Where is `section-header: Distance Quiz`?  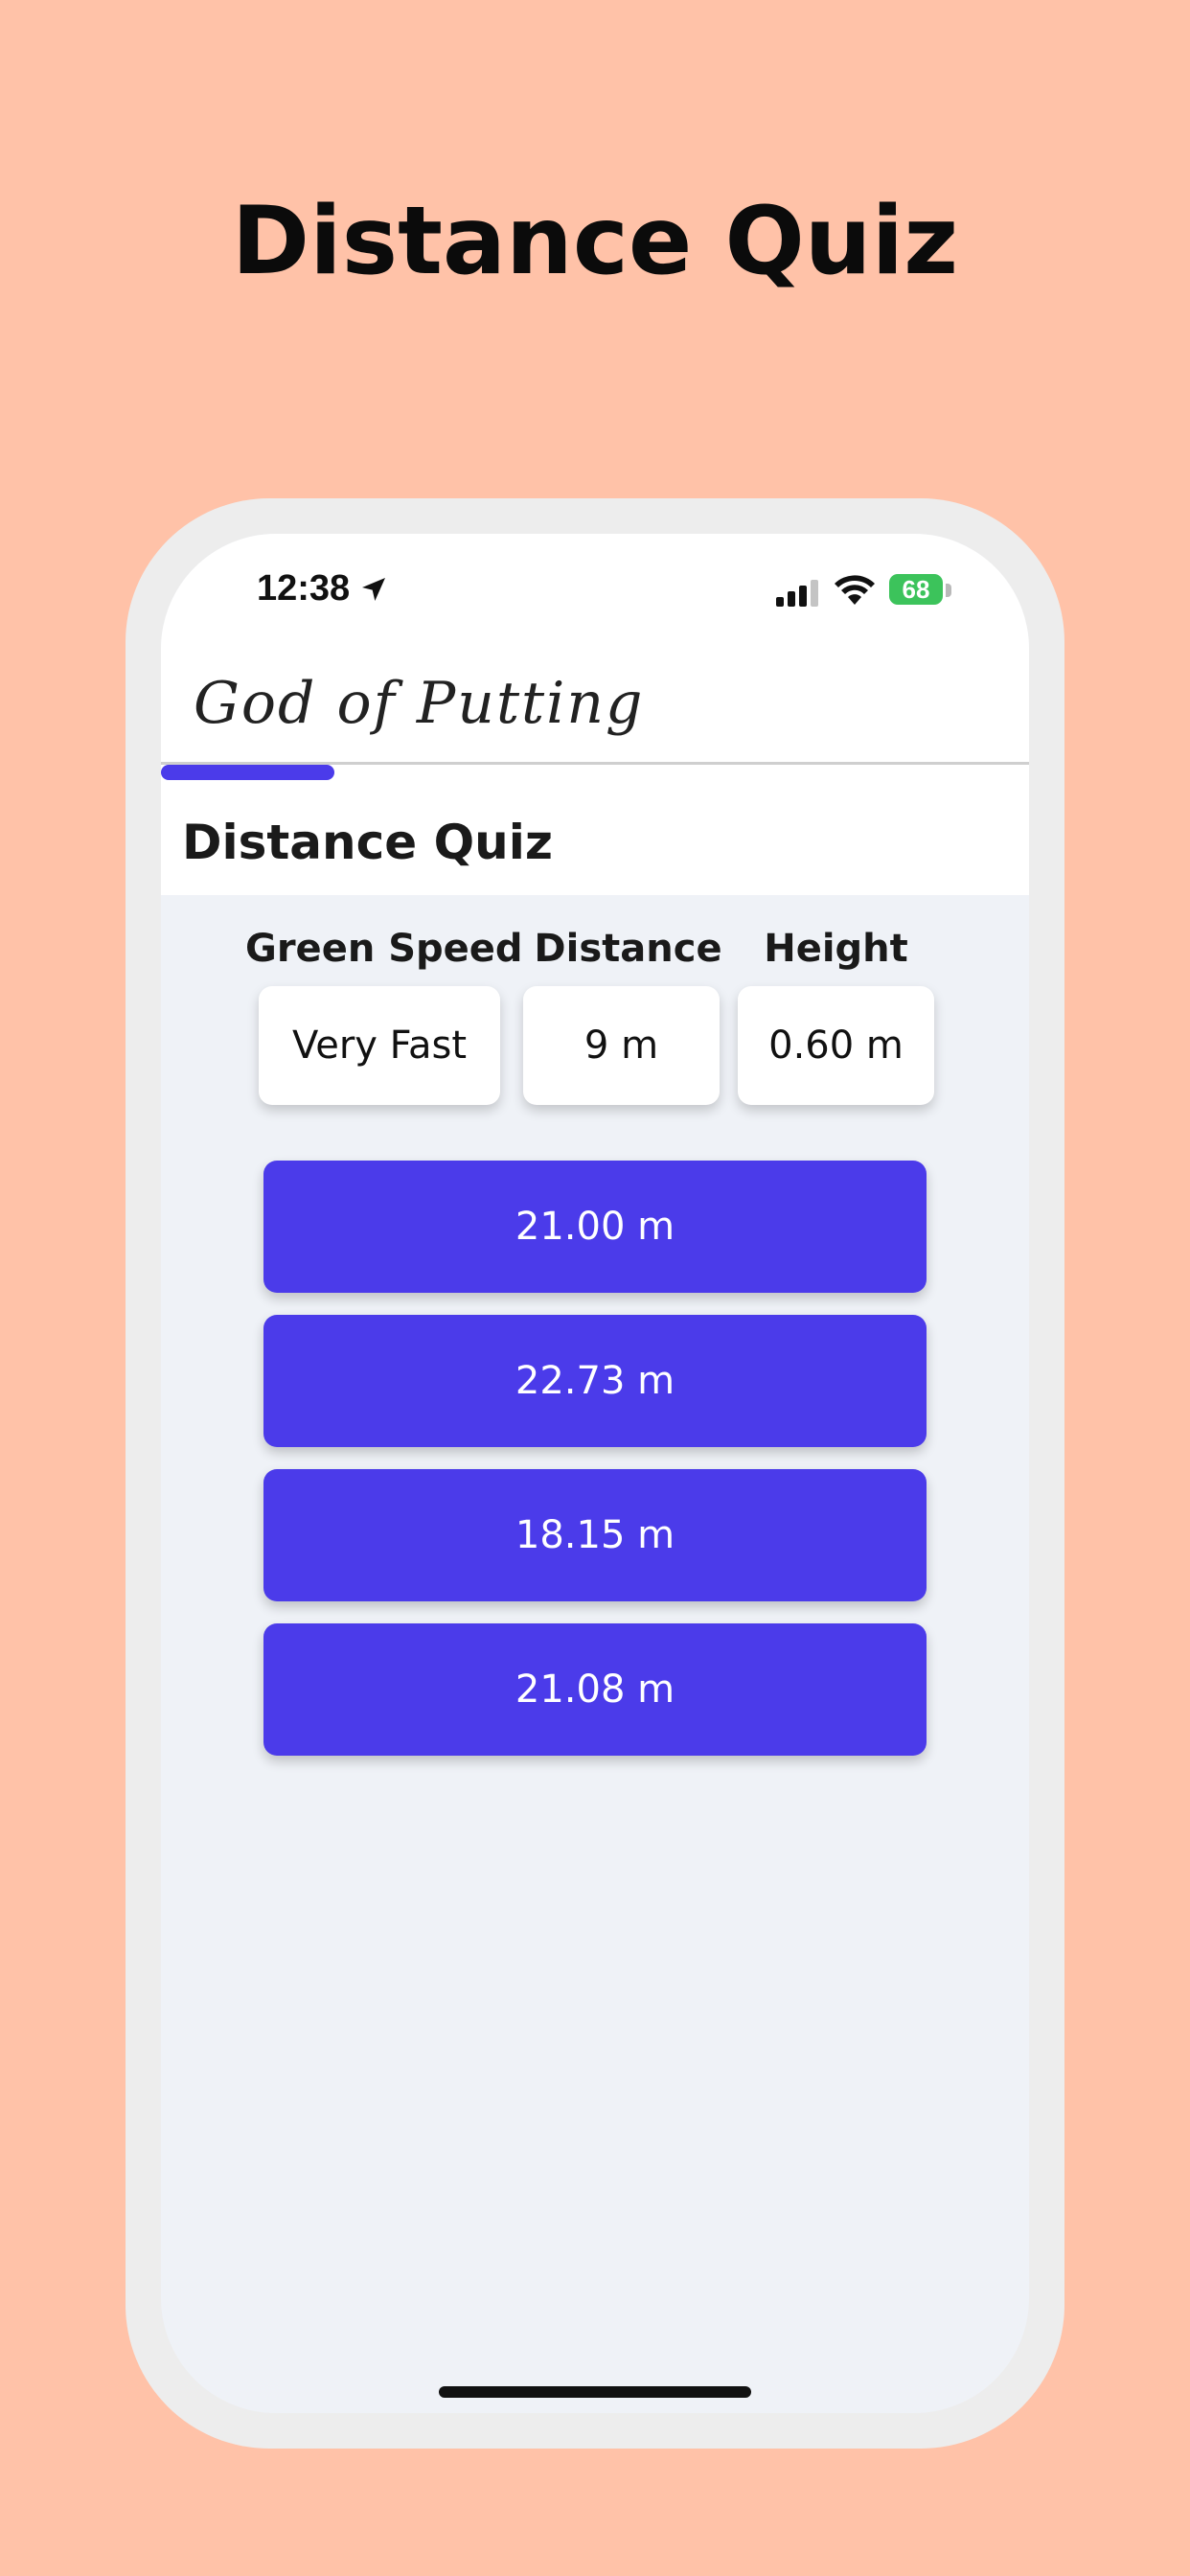 section-header: Distance Quiz is located at coordinates (595, 837).